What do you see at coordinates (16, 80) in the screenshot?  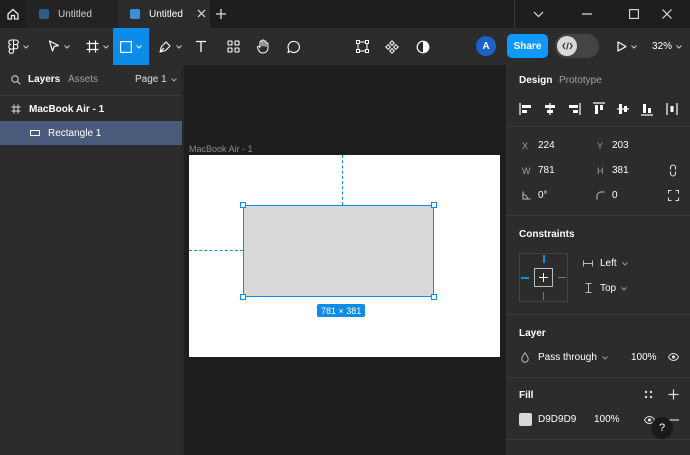 I see `search-icon` at bounding box center [16, 80].